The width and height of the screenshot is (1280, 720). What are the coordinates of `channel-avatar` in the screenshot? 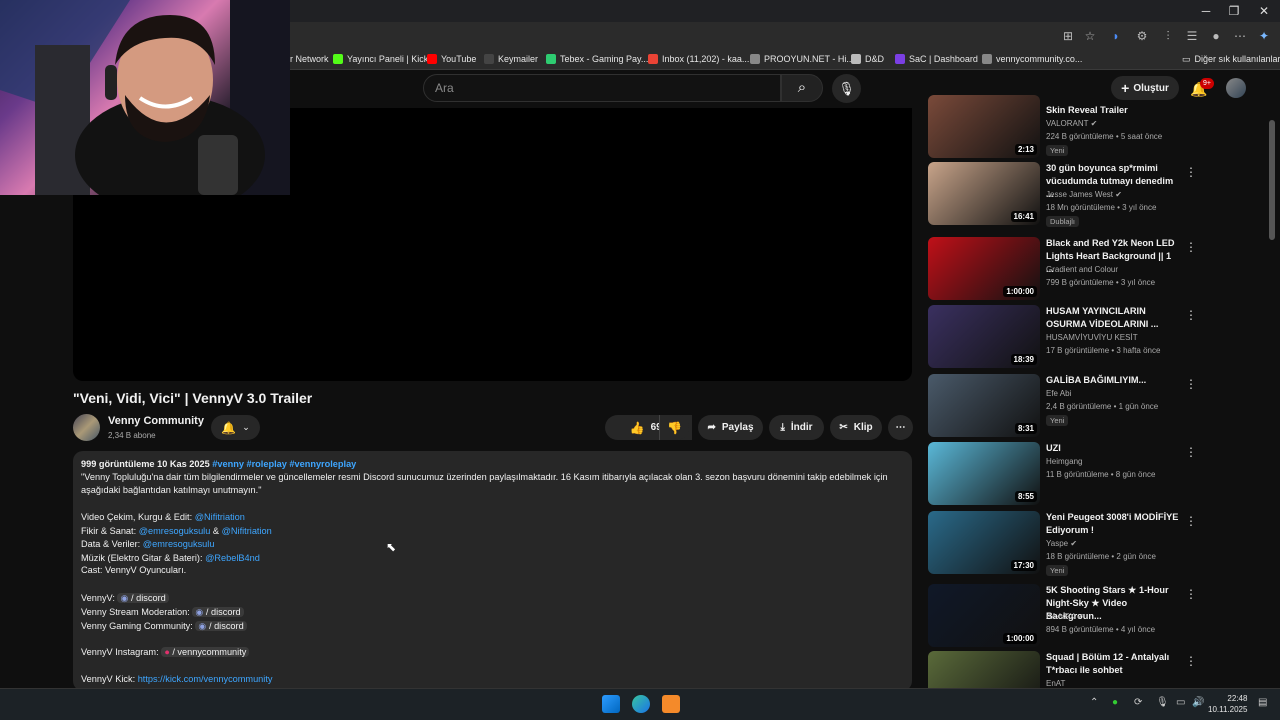 It's located at (86, 427).